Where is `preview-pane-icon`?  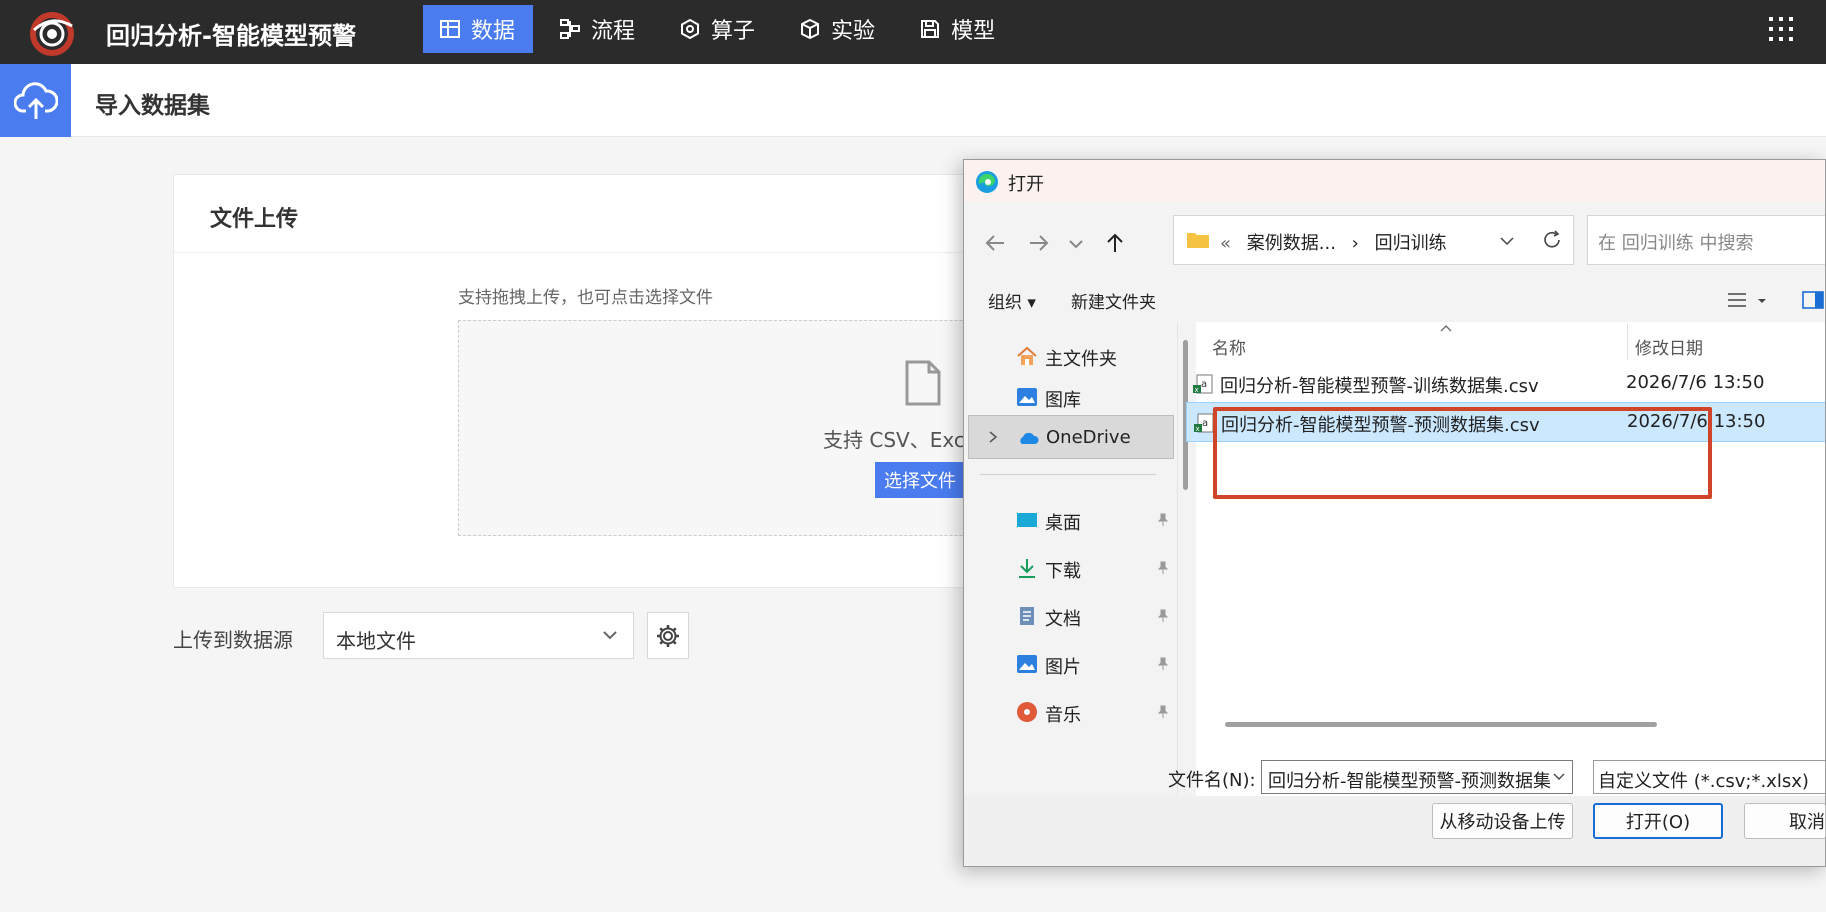
preview-pane-icon is located at coordinates (1813, 300).